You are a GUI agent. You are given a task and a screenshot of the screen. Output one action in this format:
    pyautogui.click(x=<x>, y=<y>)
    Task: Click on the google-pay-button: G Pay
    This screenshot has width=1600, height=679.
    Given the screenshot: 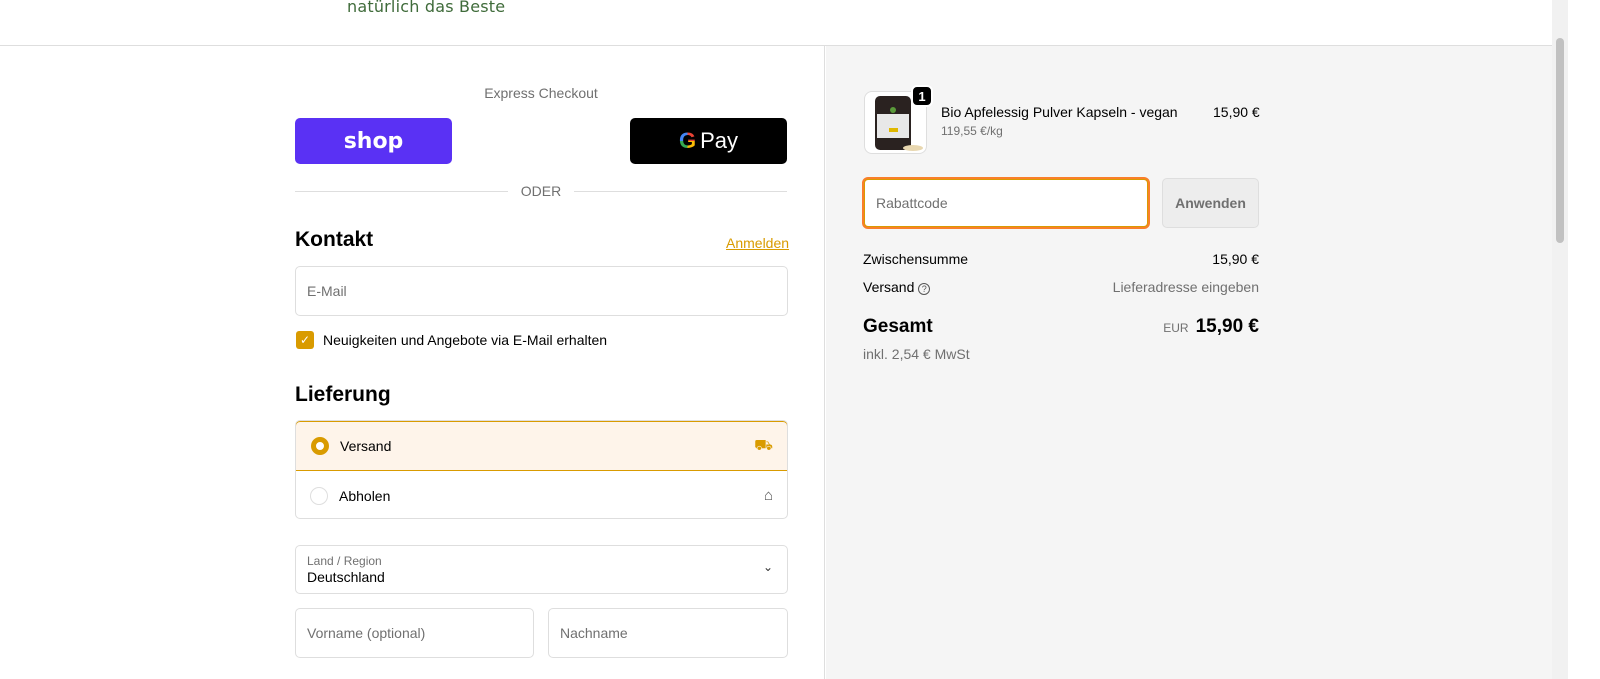 What is the action you would take?
    pyautogui.click(x=708, y=141)
    